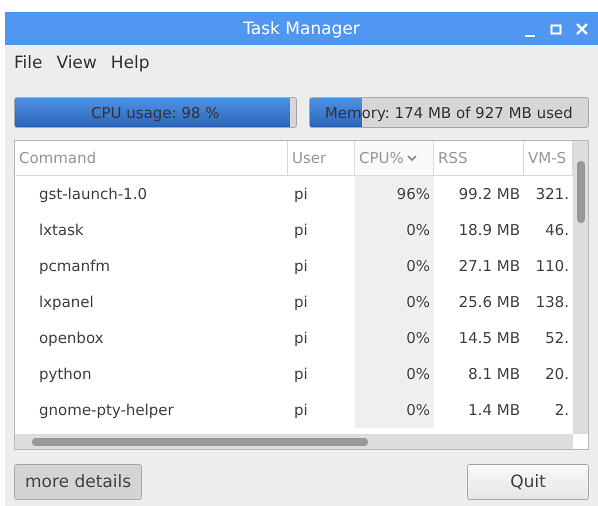  Describe the element at coordinates (76, 62) in the screenshot. I see `menu-item: View` at that location.